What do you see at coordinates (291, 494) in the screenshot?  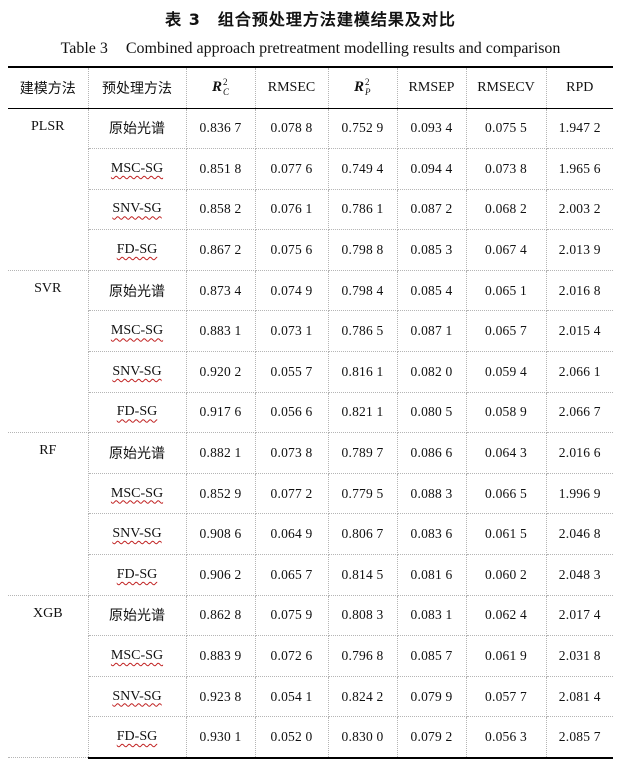 I see `rmsec-value: 0.077 2` at bounding box center [291, 494].